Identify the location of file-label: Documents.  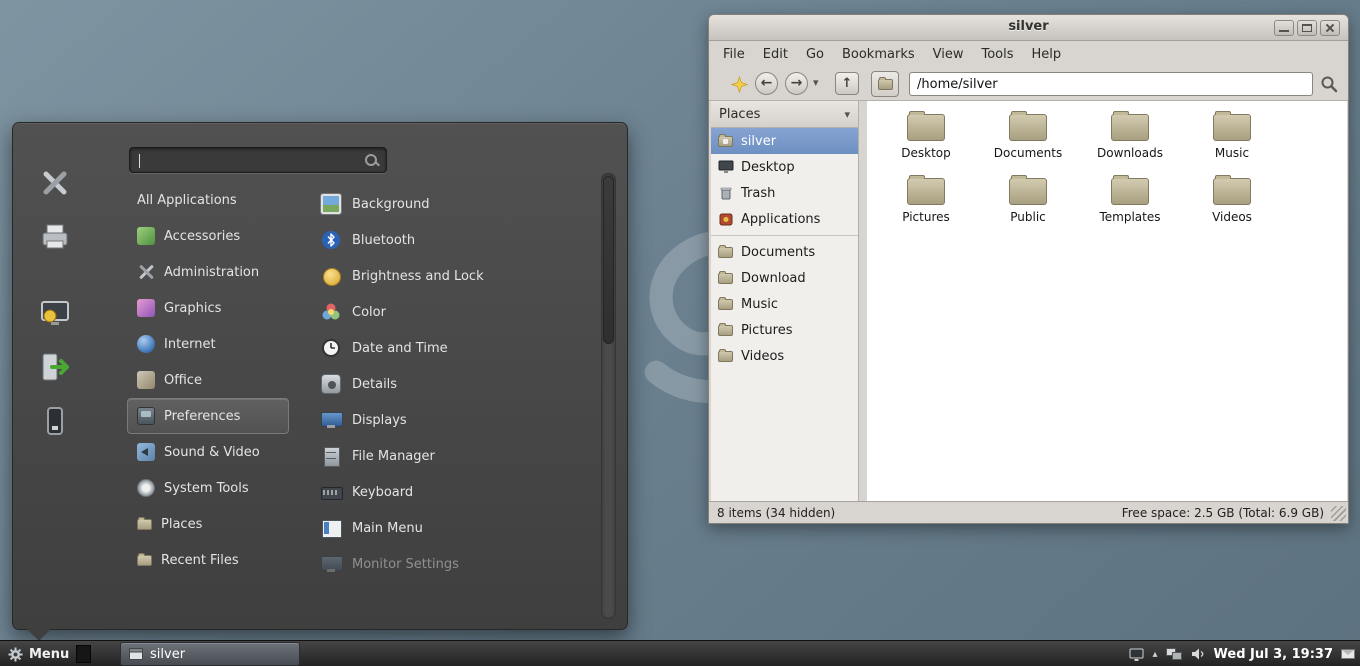
(1028, 153).